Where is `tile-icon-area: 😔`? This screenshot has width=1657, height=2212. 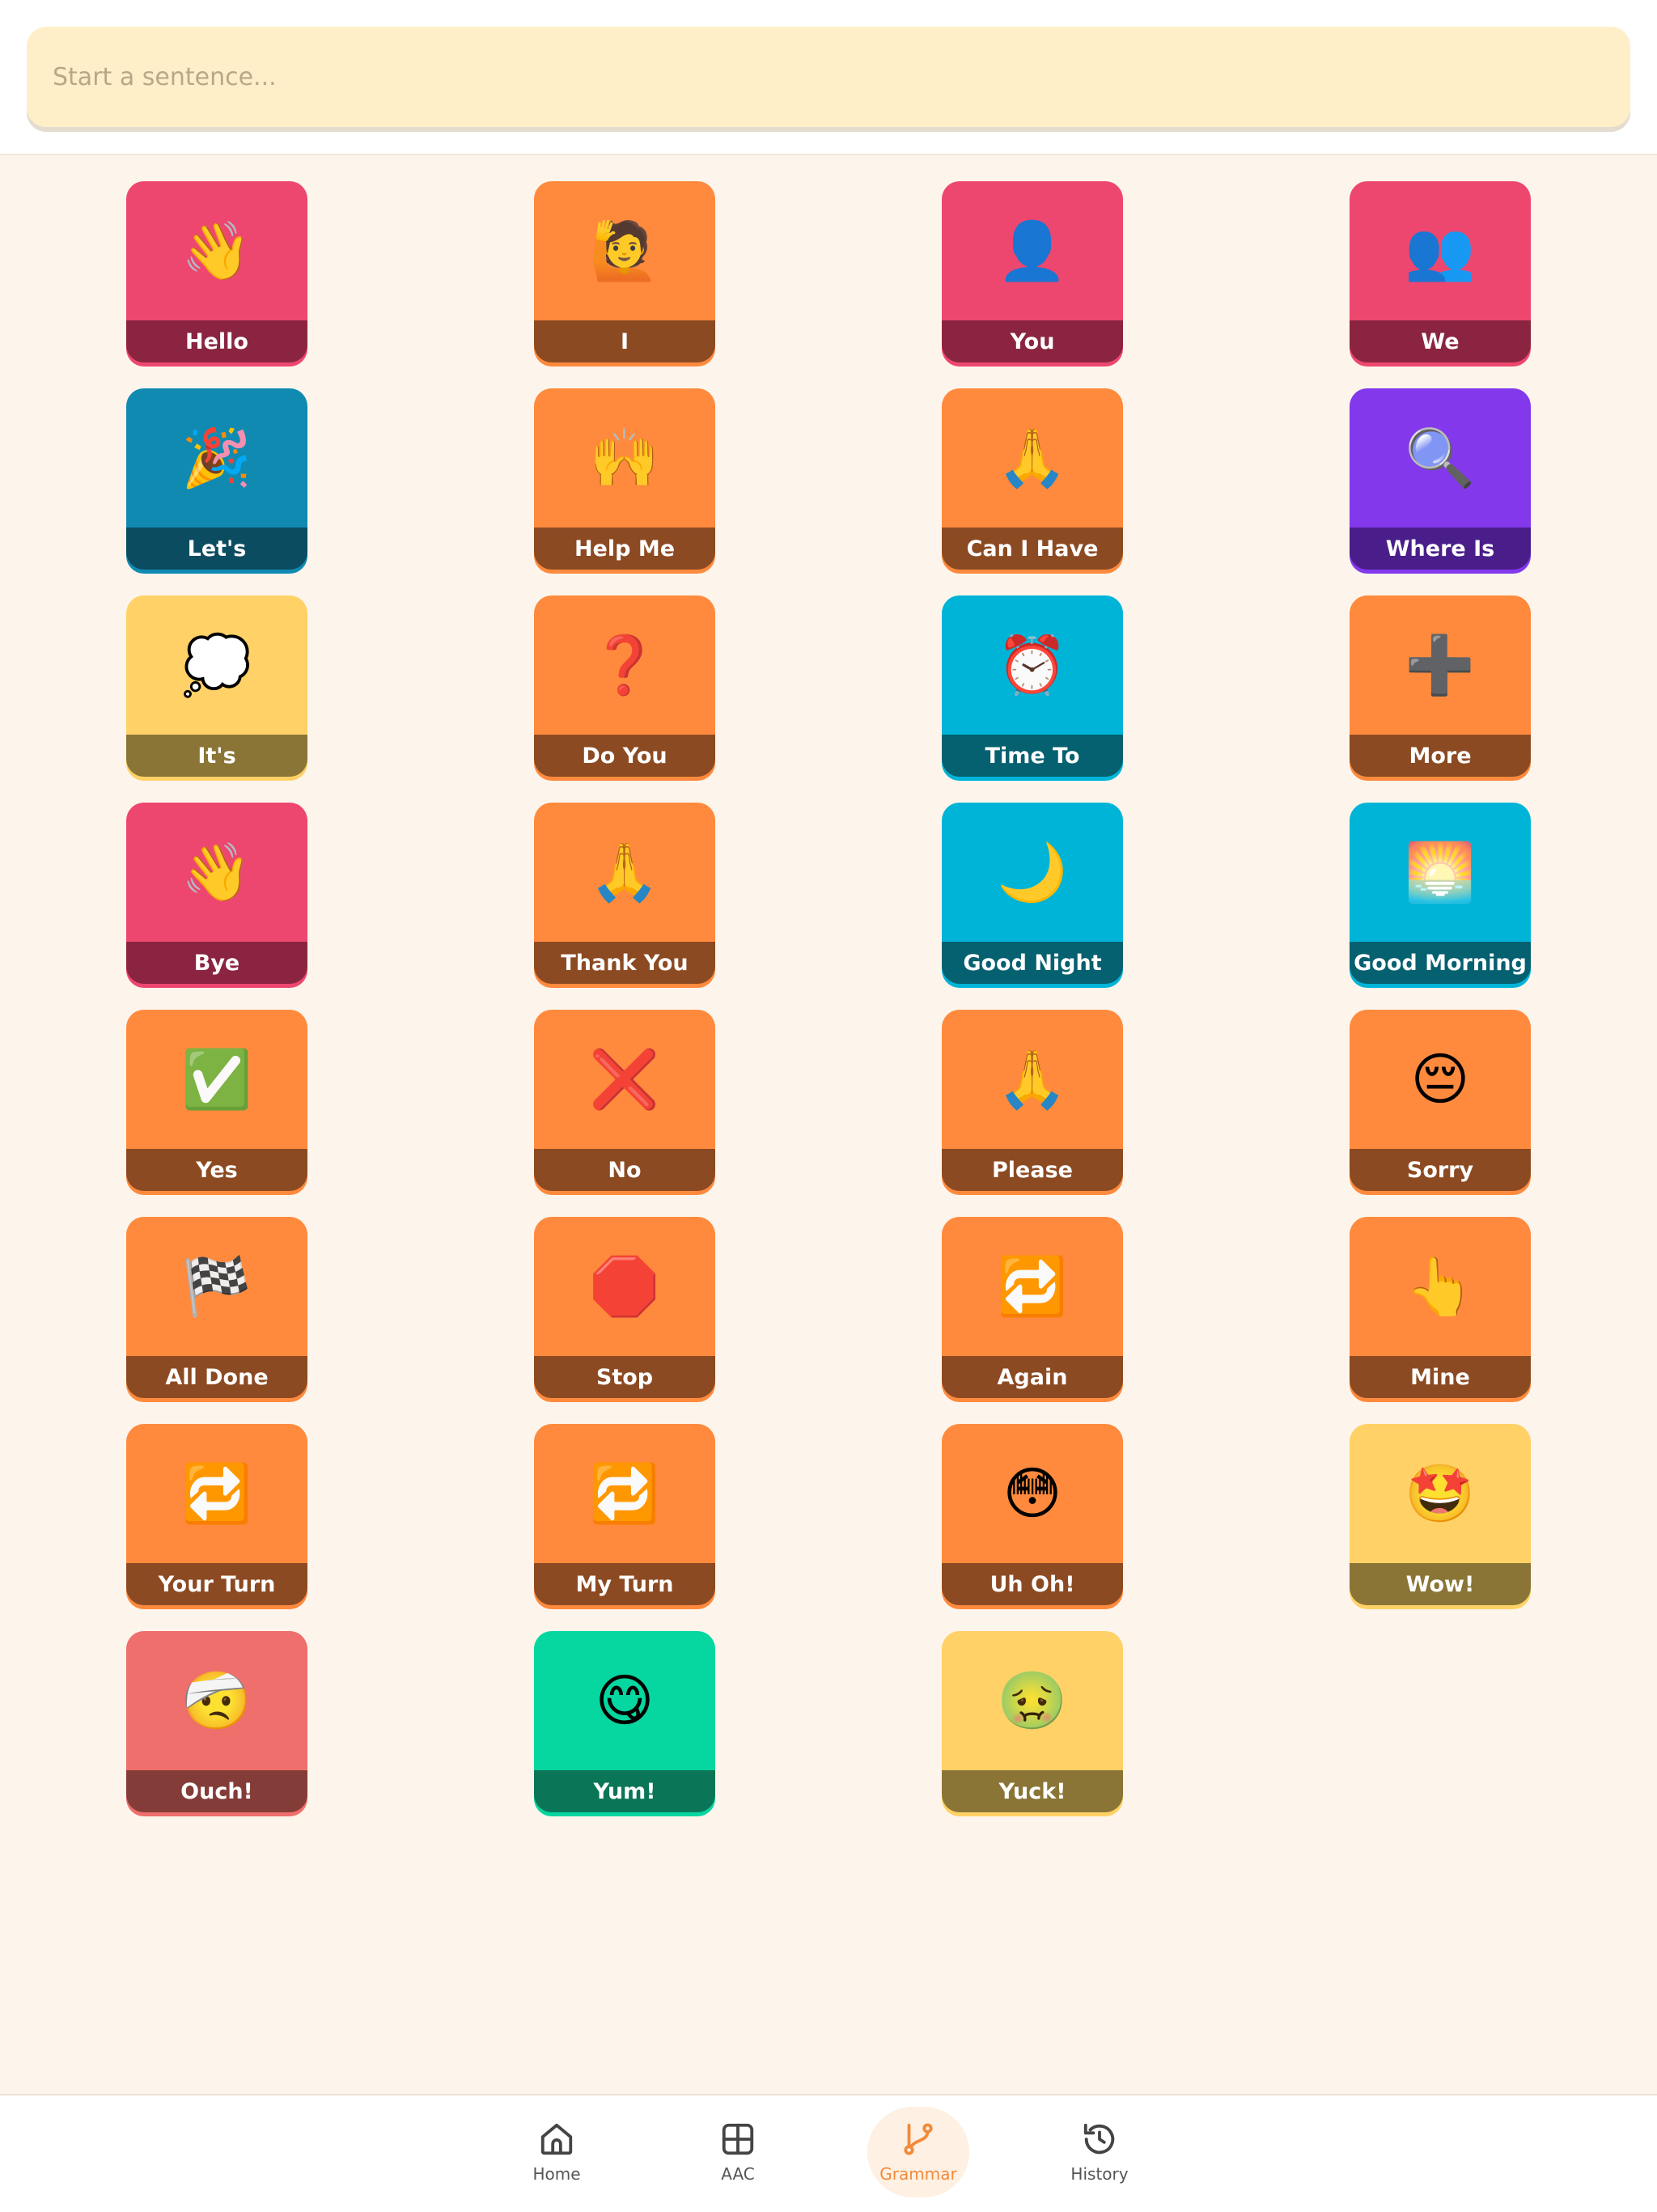 tile-icon-area: 😔 is located at coordinates (1440, 1079).